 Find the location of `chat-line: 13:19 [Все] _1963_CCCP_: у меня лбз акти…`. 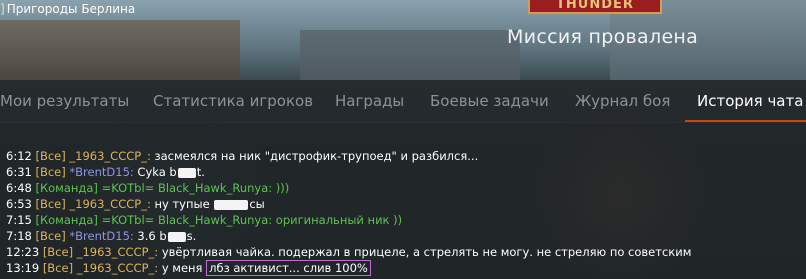

chat-line: 13:19 [Все] _1963_CCCP_: у меня лбз акти… is located at coordinates (348, 268).